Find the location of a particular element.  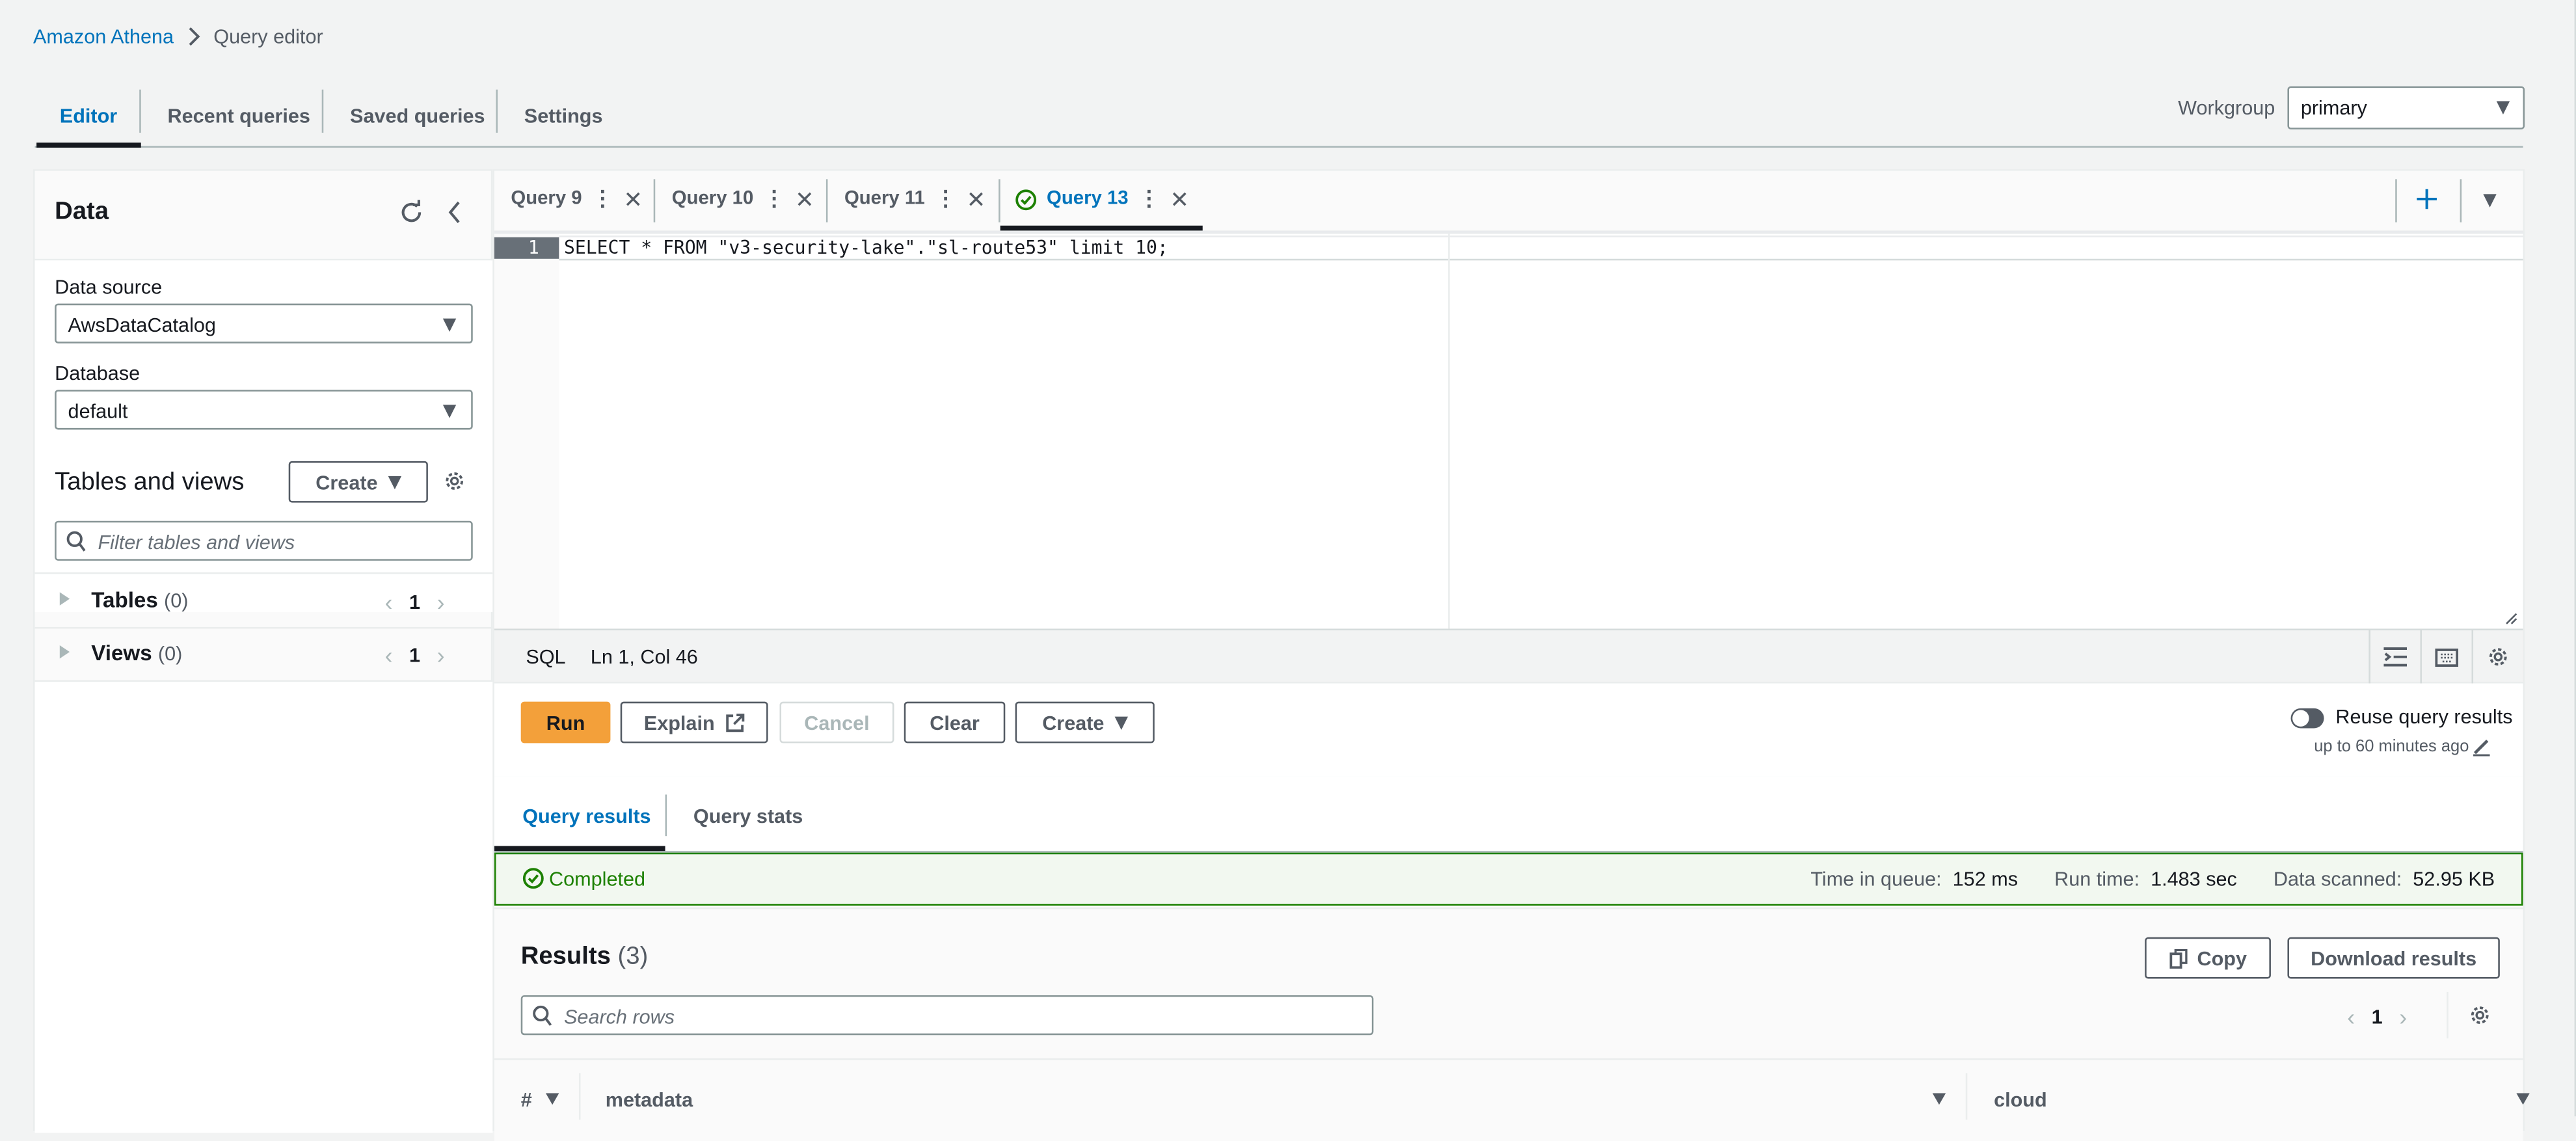

reuse-window-text: up to 60 minutes ago is located at coordinates (2391, 747).